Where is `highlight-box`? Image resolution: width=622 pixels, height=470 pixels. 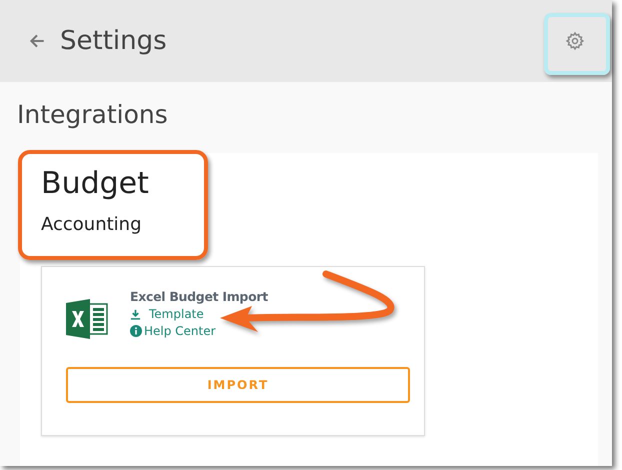
highlight-box is located at coordinates (577, 44).